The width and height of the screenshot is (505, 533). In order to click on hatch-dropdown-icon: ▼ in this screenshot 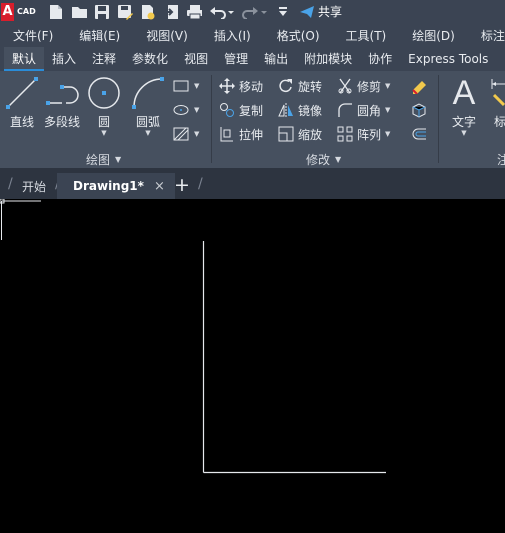, I will do `click(196, 134)`.